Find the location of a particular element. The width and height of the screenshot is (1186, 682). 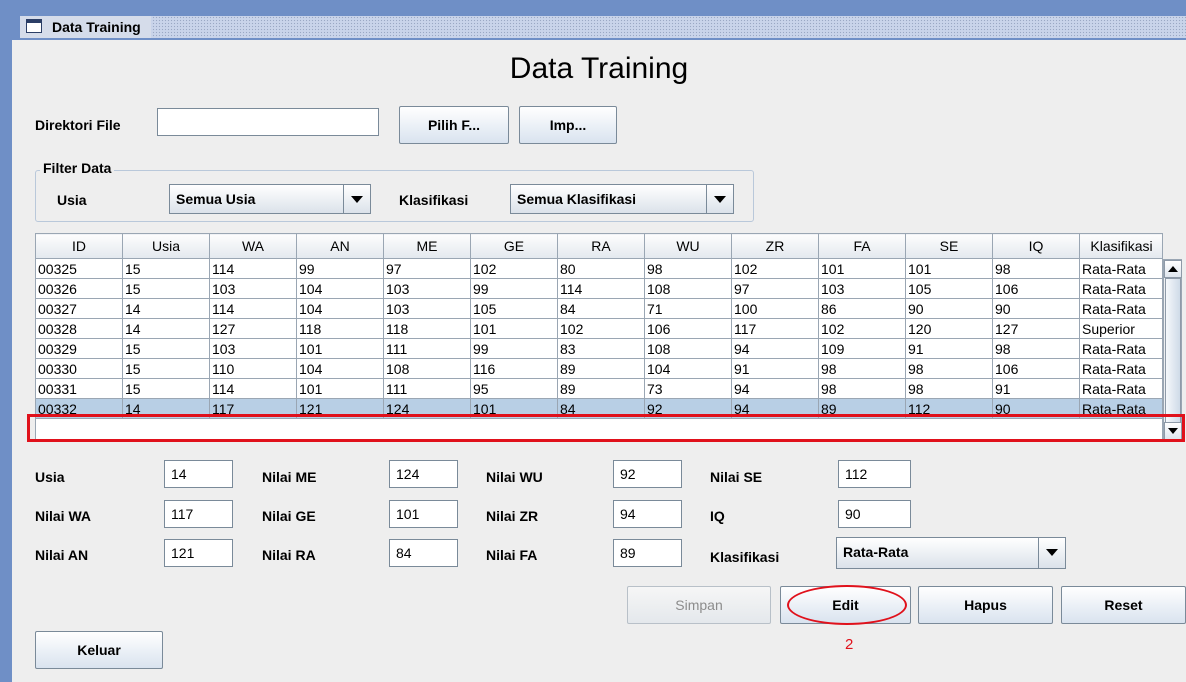

ra-field: 84 is located at coordinates (423, 553).